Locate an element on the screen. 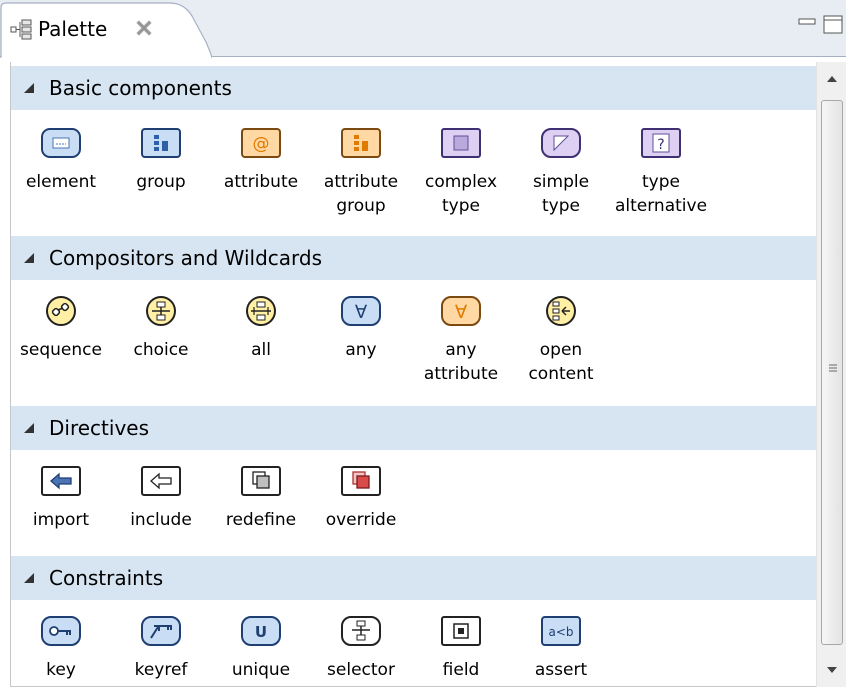  tab-title: Palette is located at coordinates (73, 29).